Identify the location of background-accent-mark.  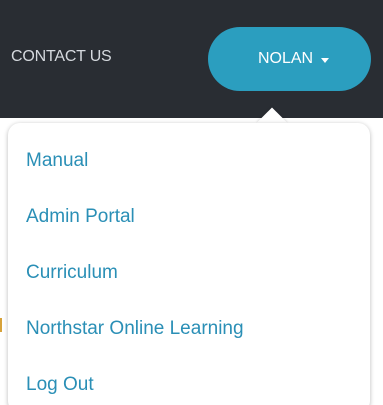
(1, 325).